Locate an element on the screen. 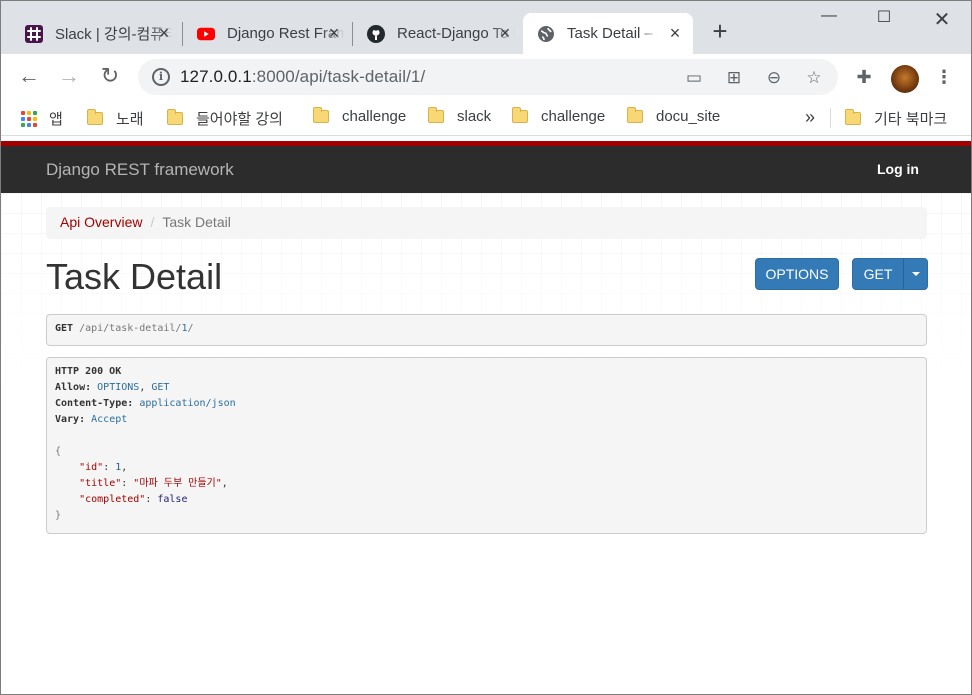  reload-button: ↻ is located at coordinates (110, 77).